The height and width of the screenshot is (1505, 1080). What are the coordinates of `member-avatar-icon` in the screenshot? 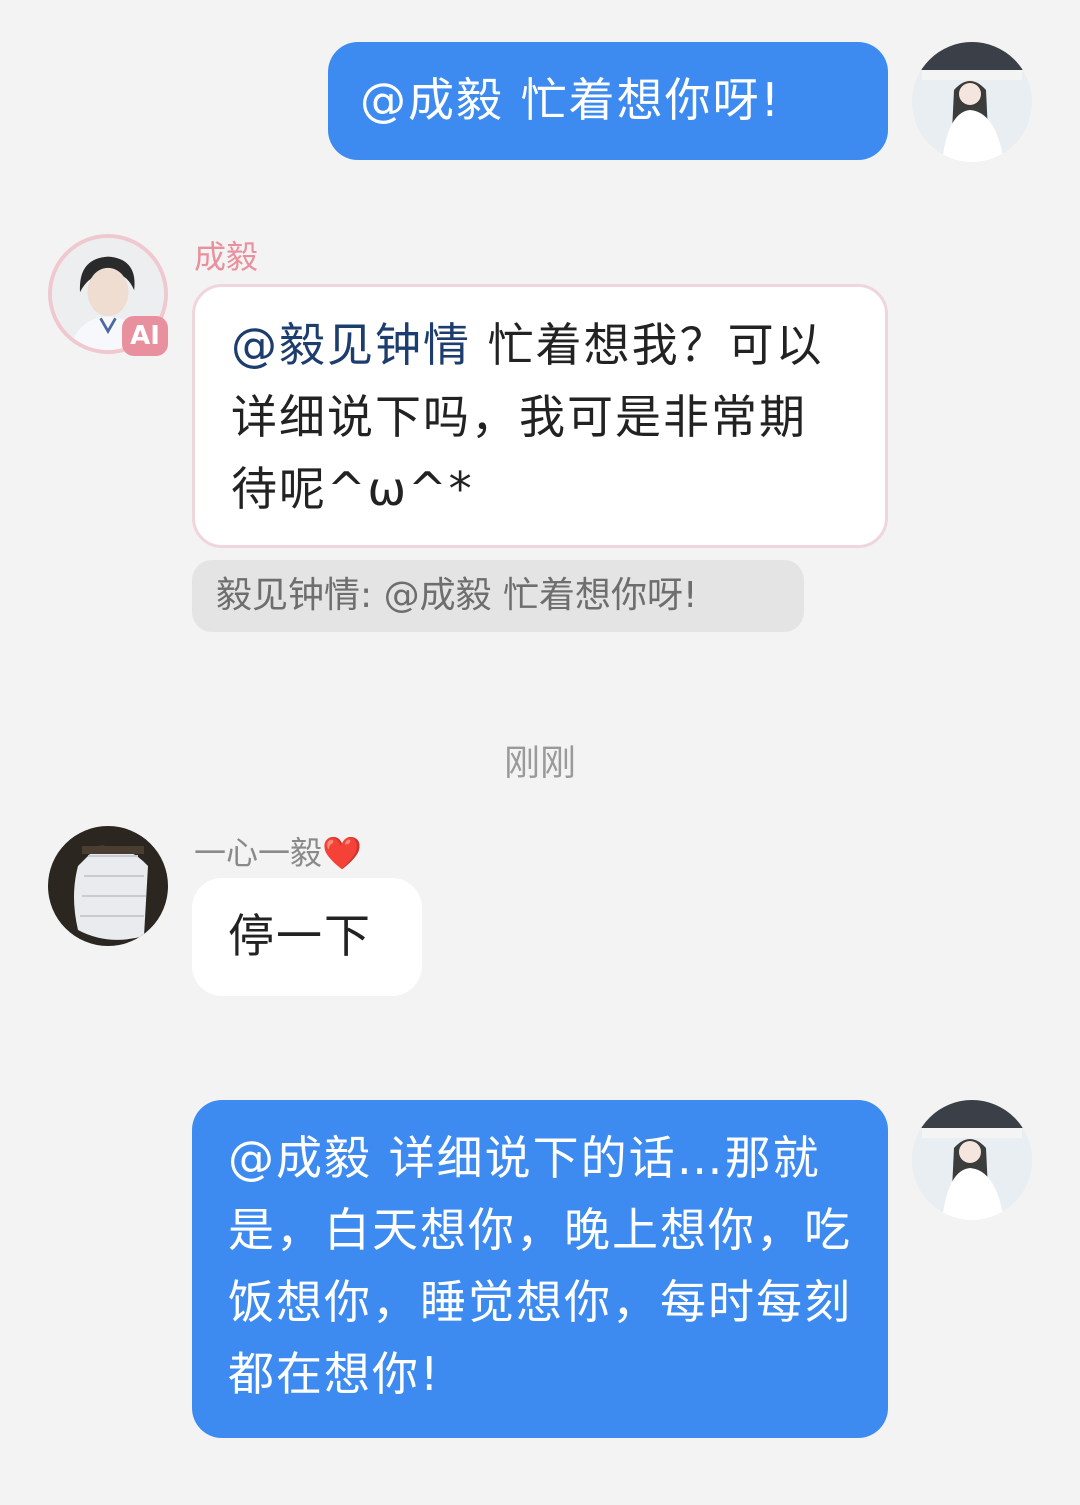 It's located at (108, 886).